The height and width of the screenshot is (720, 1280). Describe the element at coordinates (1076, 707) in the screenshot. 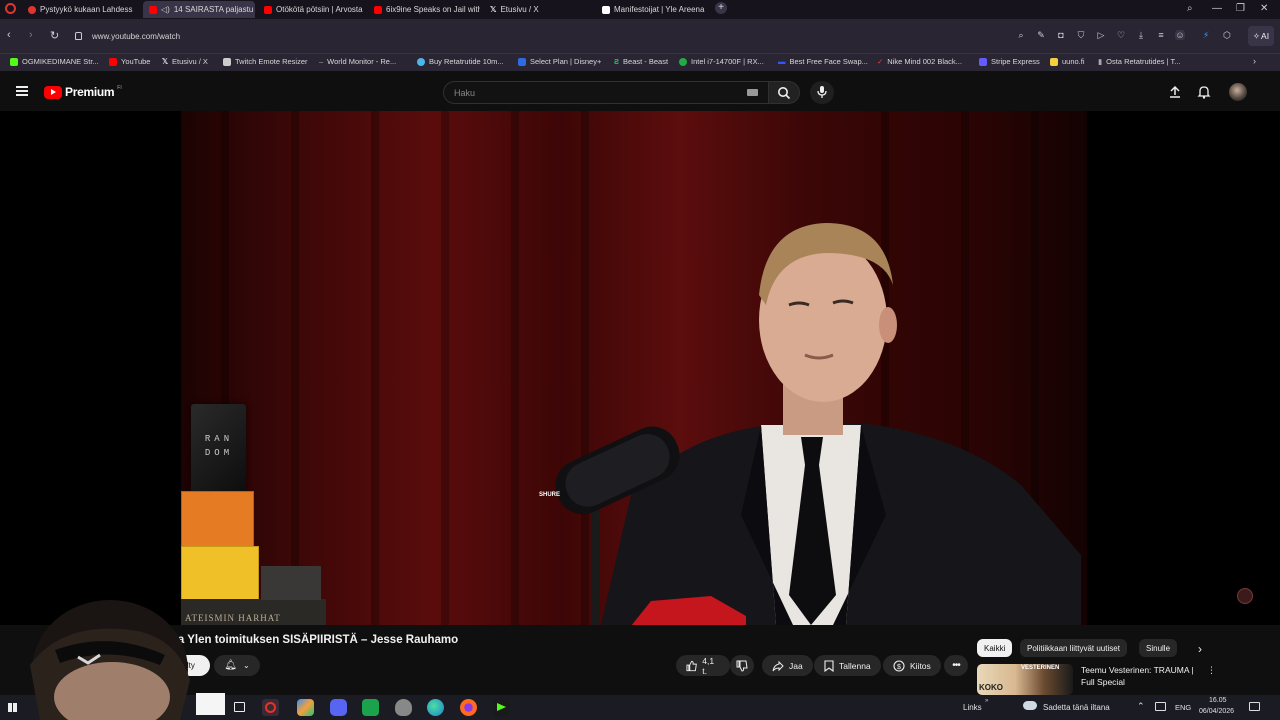

I see `weather-text: Sadetta tänä iltana` at that location.